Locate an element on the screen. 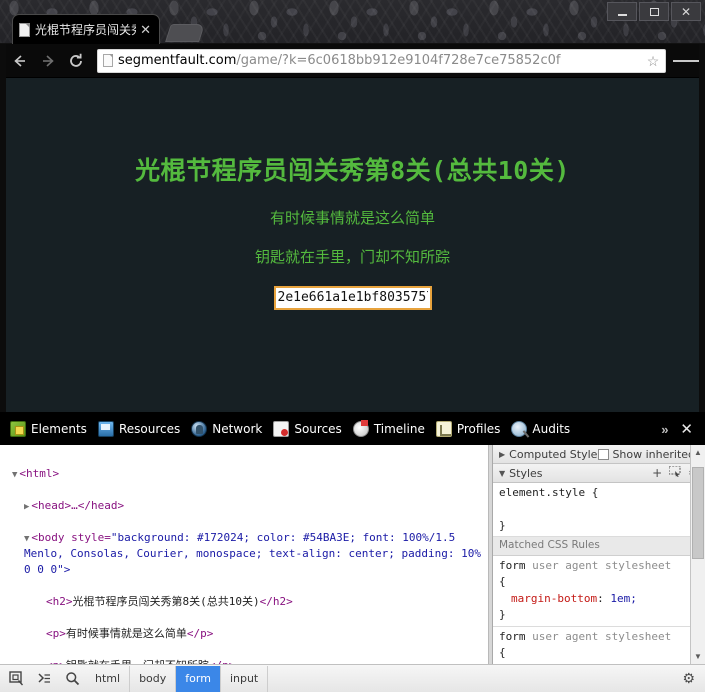  show-inherited-control: Show inherited is located at coordinates (646, 454).